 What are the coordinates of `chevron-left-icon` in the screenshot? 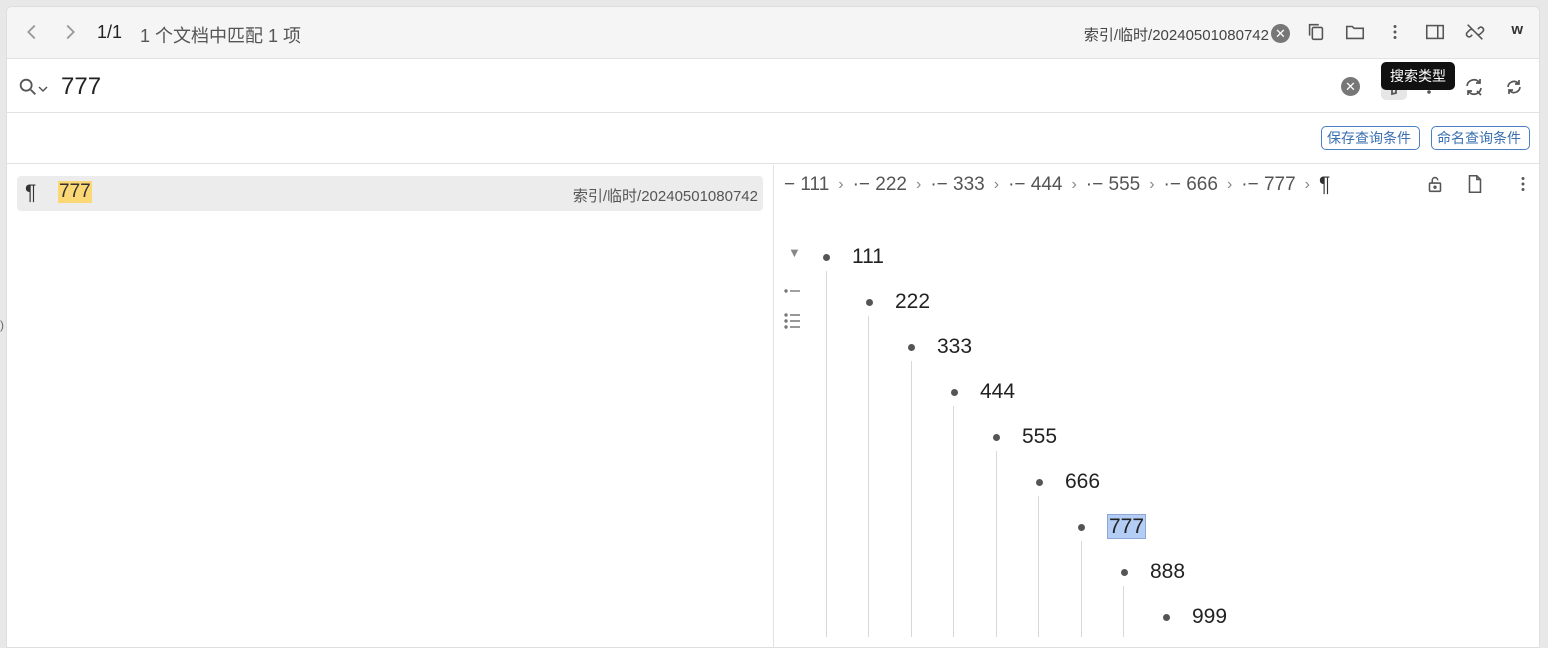 It's located at (31, 32).